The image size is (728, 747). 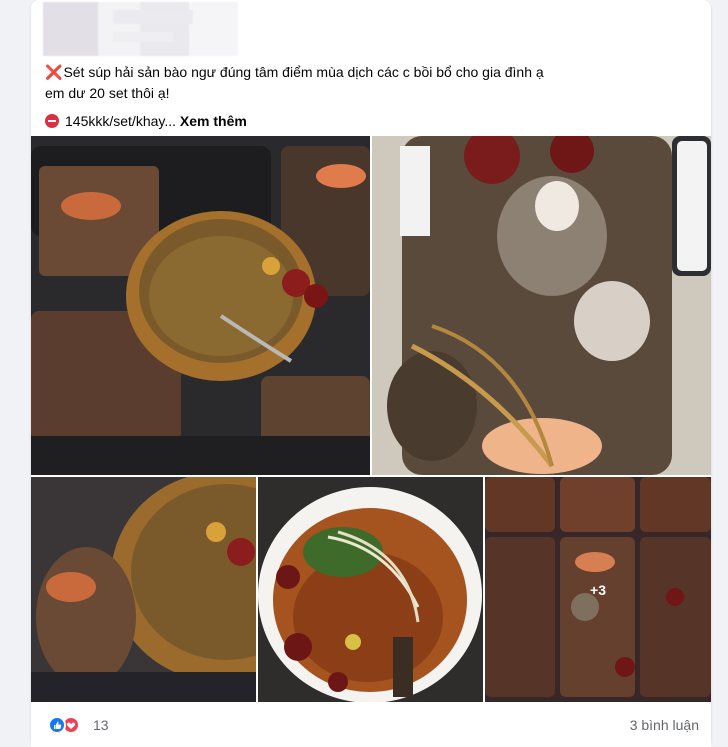 What do you see at coordinates (57, 725) in the screenshot?
I see `like-icon` at bounding box center [57, 725].